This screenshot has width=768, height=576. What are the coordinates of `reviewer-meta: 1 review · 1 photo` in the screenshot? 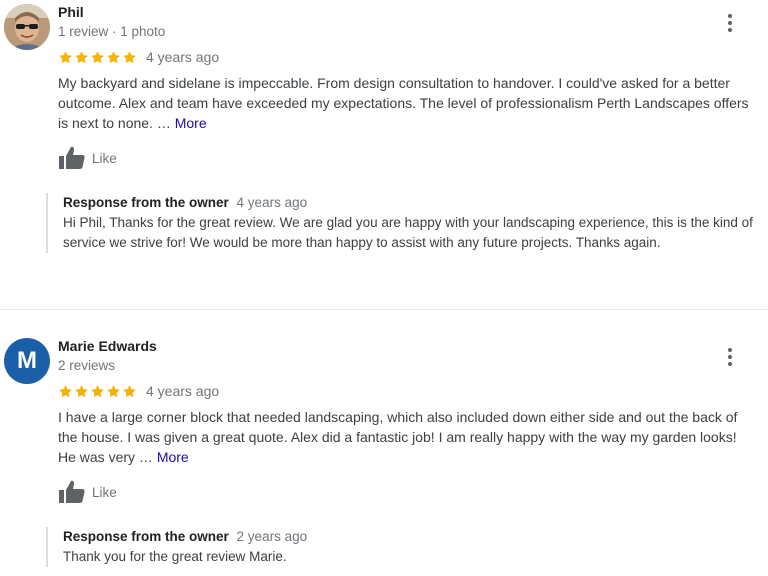 It's located at (112, 31).